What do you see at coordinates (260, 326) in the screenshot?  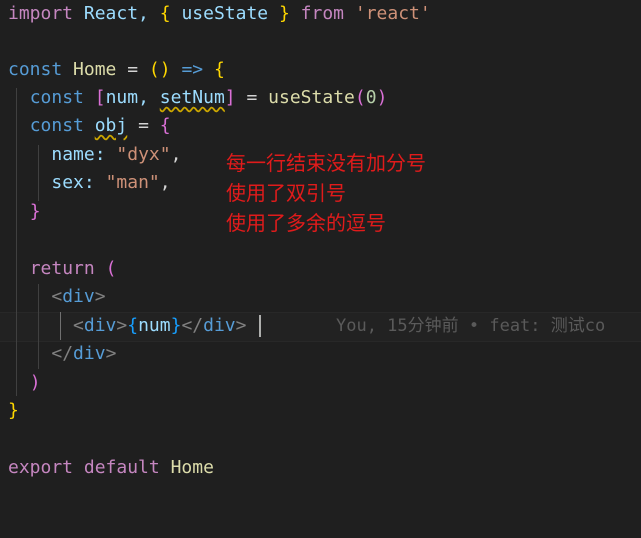 I see `text-cursor` at bounding box center [260, 326].